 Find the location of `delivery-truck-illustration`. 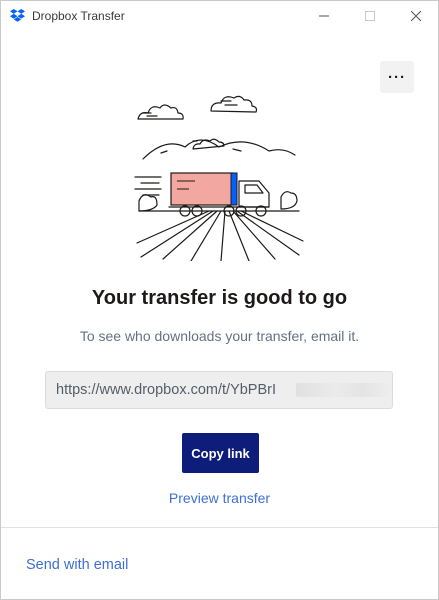

delivery-truck-illustration is located at coordinates (219, 178).